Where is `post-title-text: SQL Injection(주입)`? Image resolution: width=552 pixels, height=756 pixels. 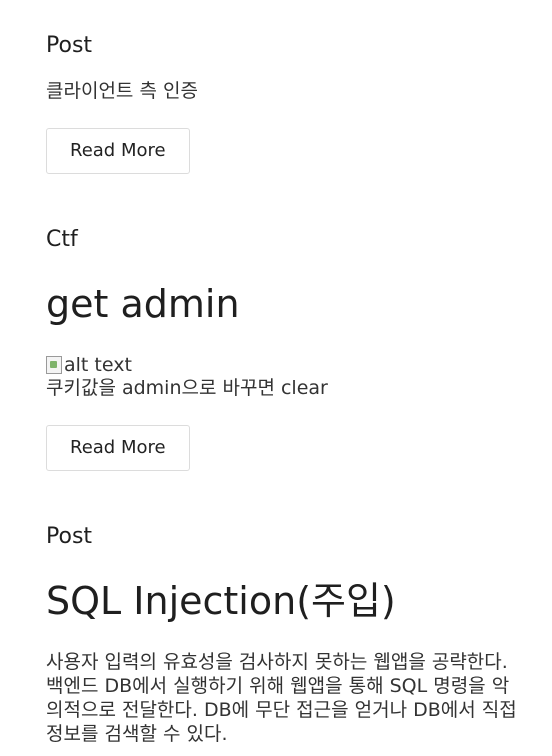
post-title-text: SQL Injection(주입) is located at coordinates (221, 601).